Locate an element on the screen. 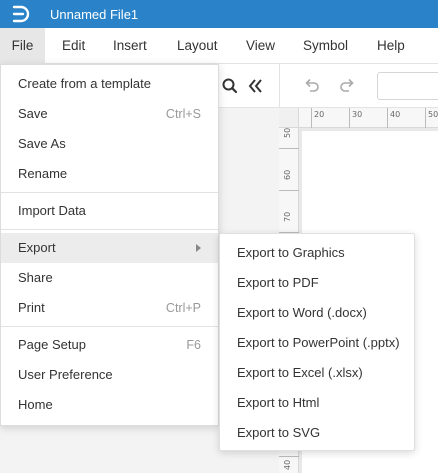 The width and height of the screenshot is (438, 473). ruler-top: 20 30 40 50 is located at coordinates (358, 118).